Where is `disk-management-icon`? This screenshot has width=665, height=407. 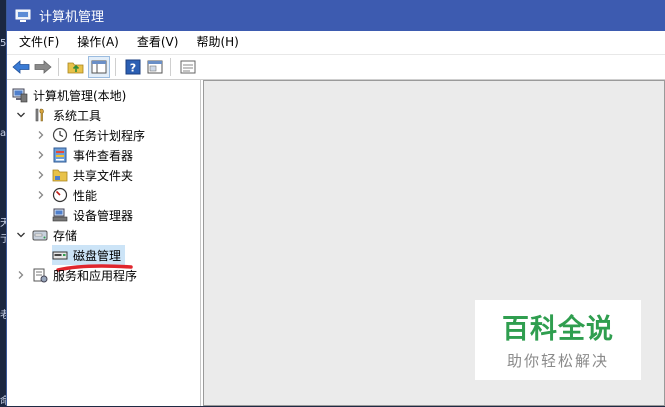
disk-management-icon is located at coordinates (60, 255).